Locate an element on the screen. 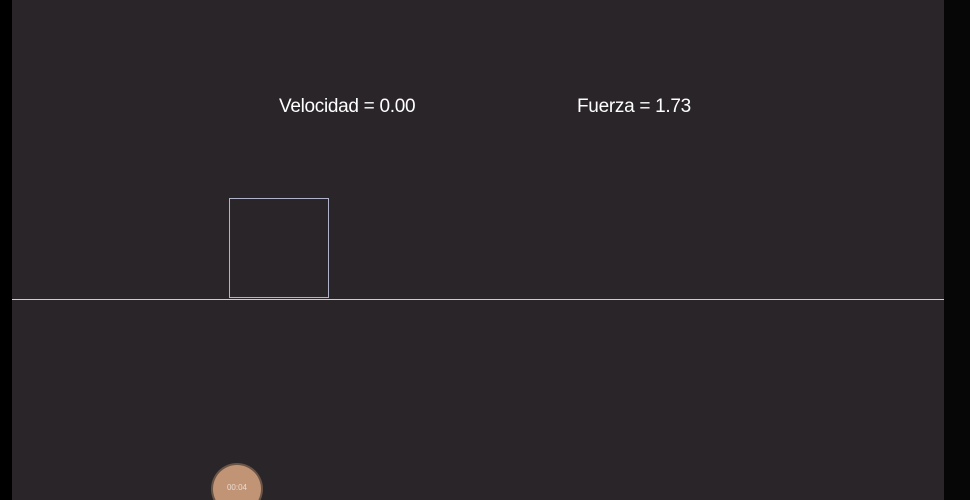 Image resolution: width=970 pixels, height=500 pixels. sliding-block is located at coordinates (279, 248).